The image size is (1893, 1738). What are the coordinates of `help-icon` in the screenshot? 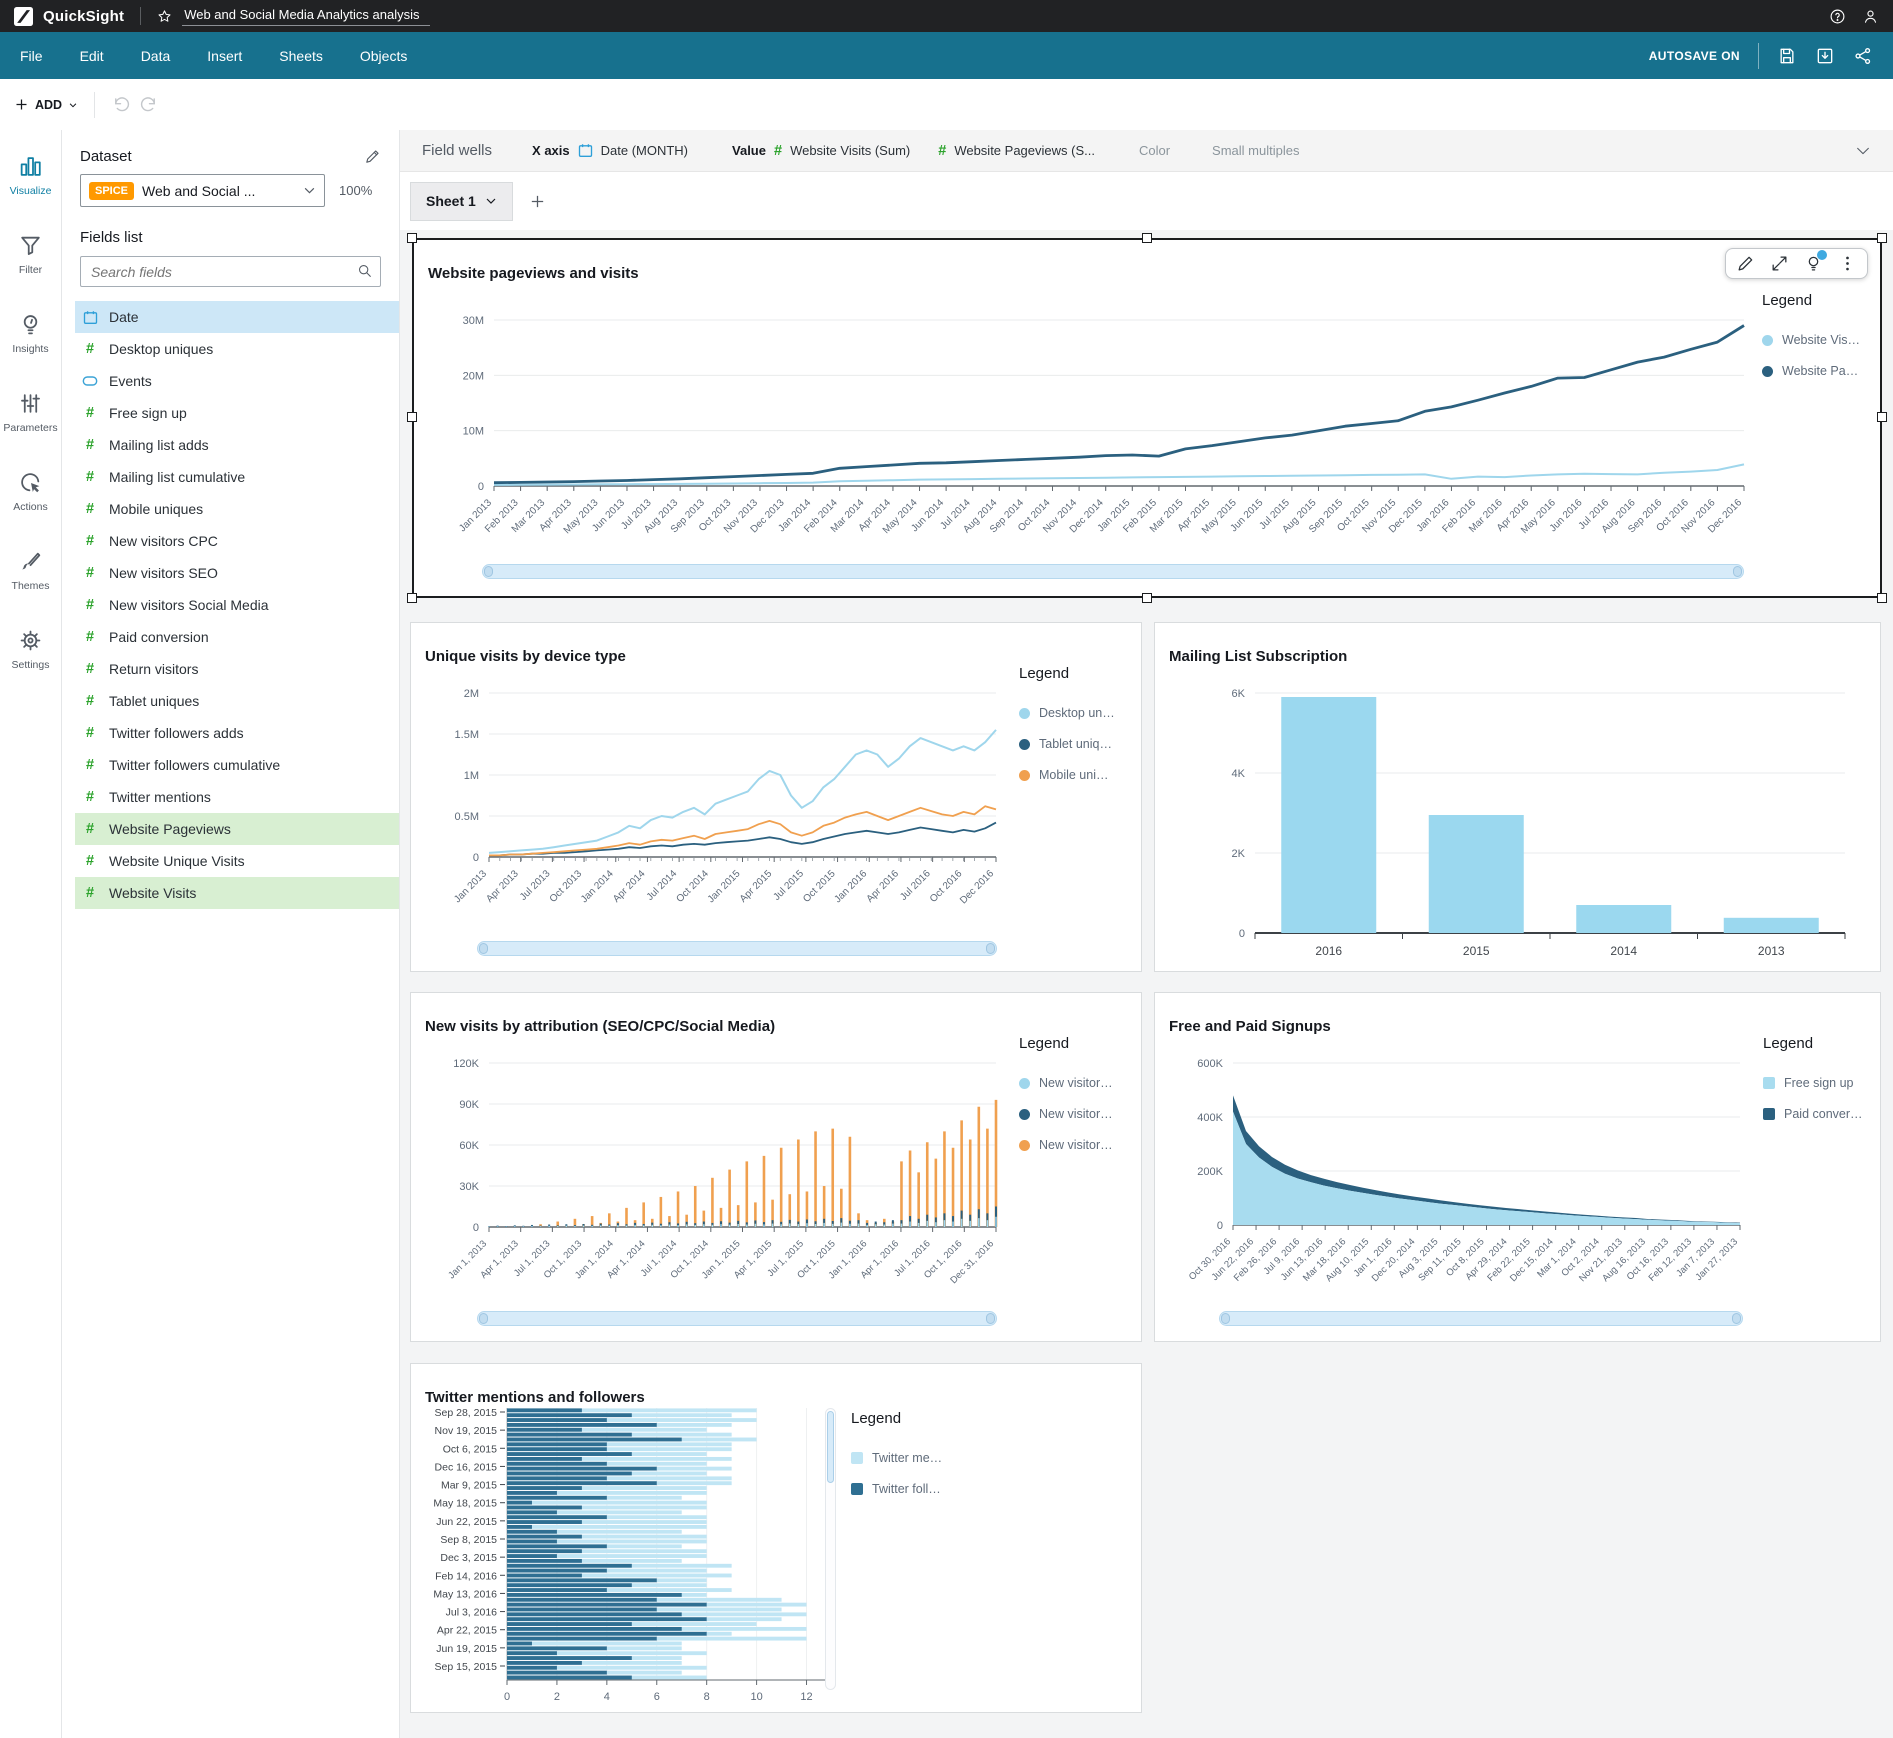 It's located at (1837, 16).